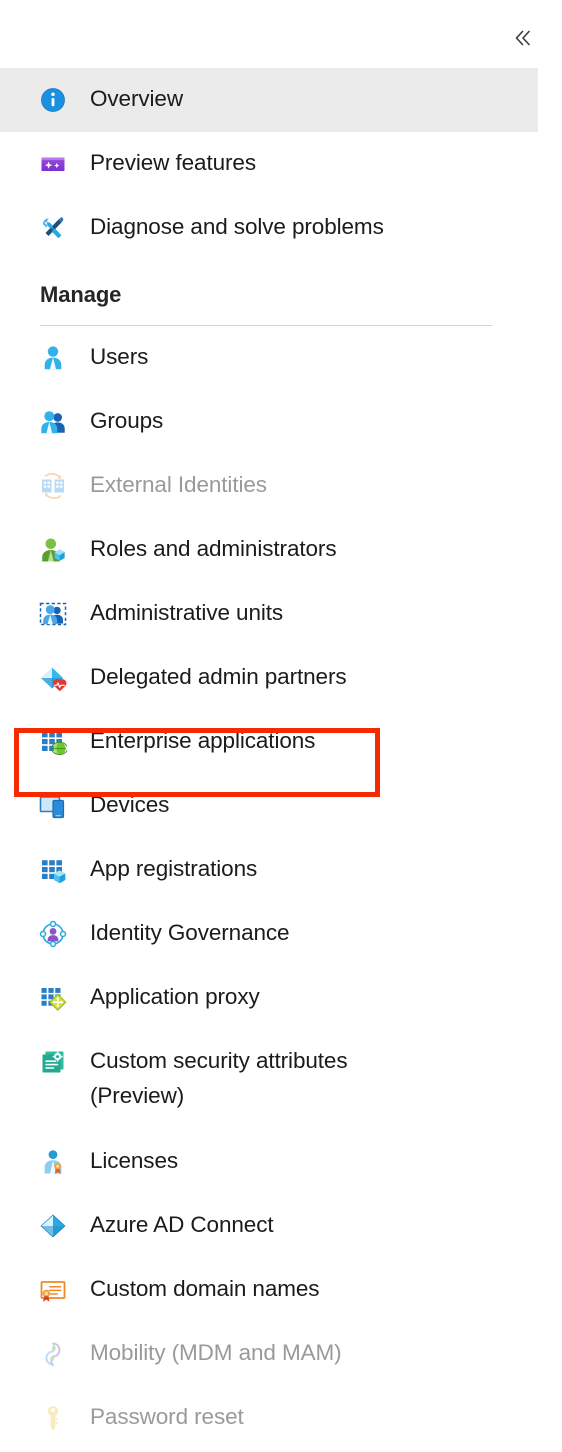  I want to click on custom-domain-names-icon, so click(53, 1290).